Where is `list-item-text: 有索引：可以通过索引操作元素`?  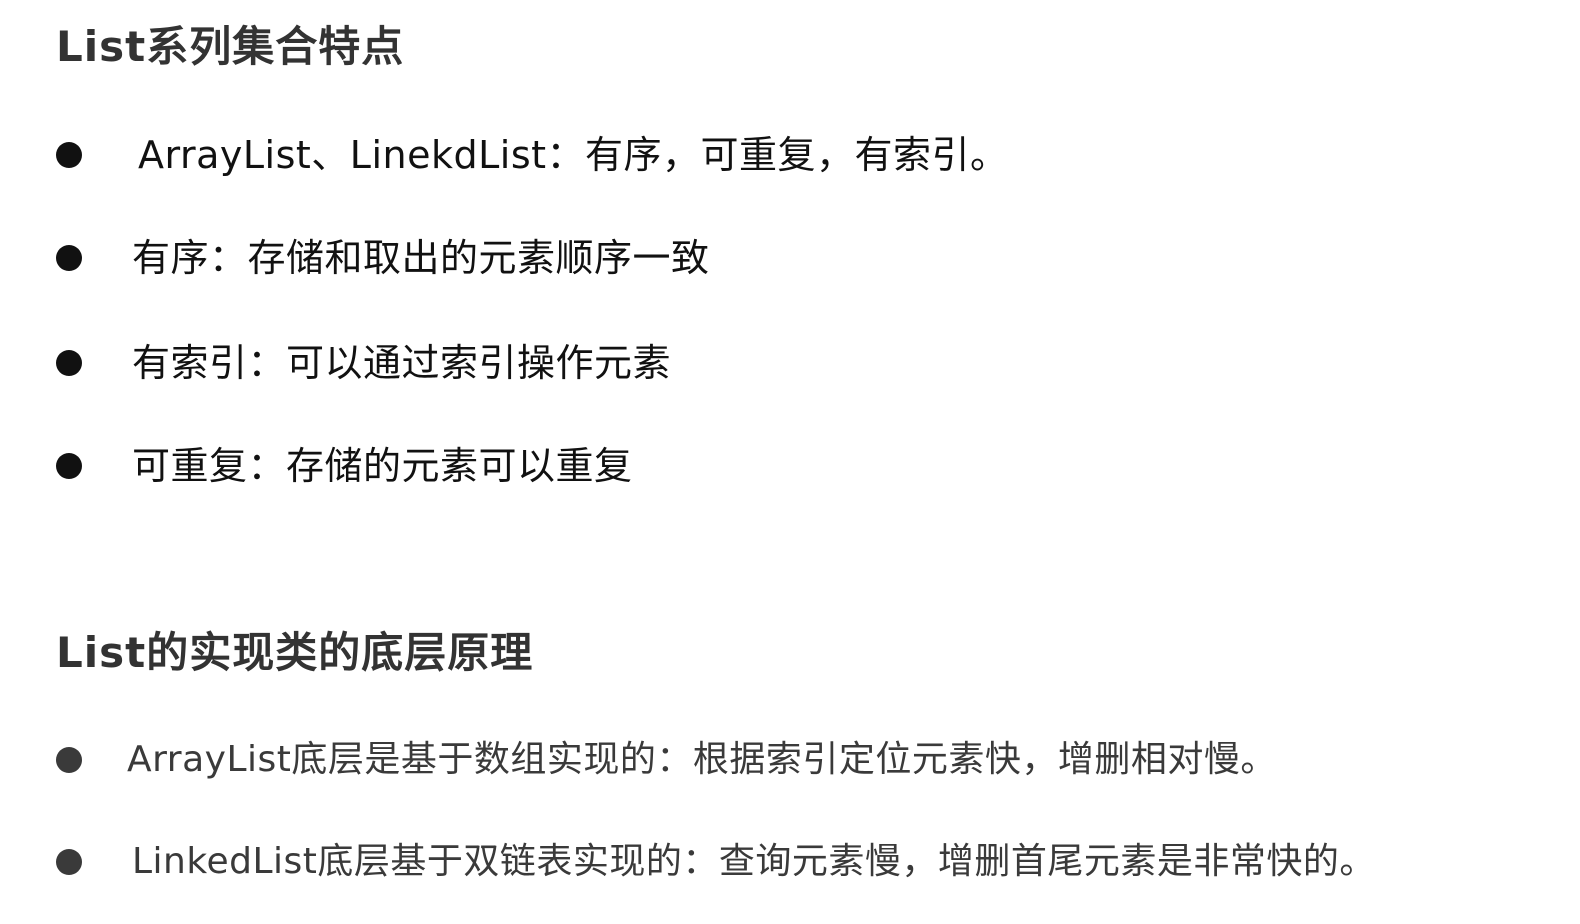
list-item-text: 有索引：可以通过索引操作元素 is located at coordinates (402, 363).